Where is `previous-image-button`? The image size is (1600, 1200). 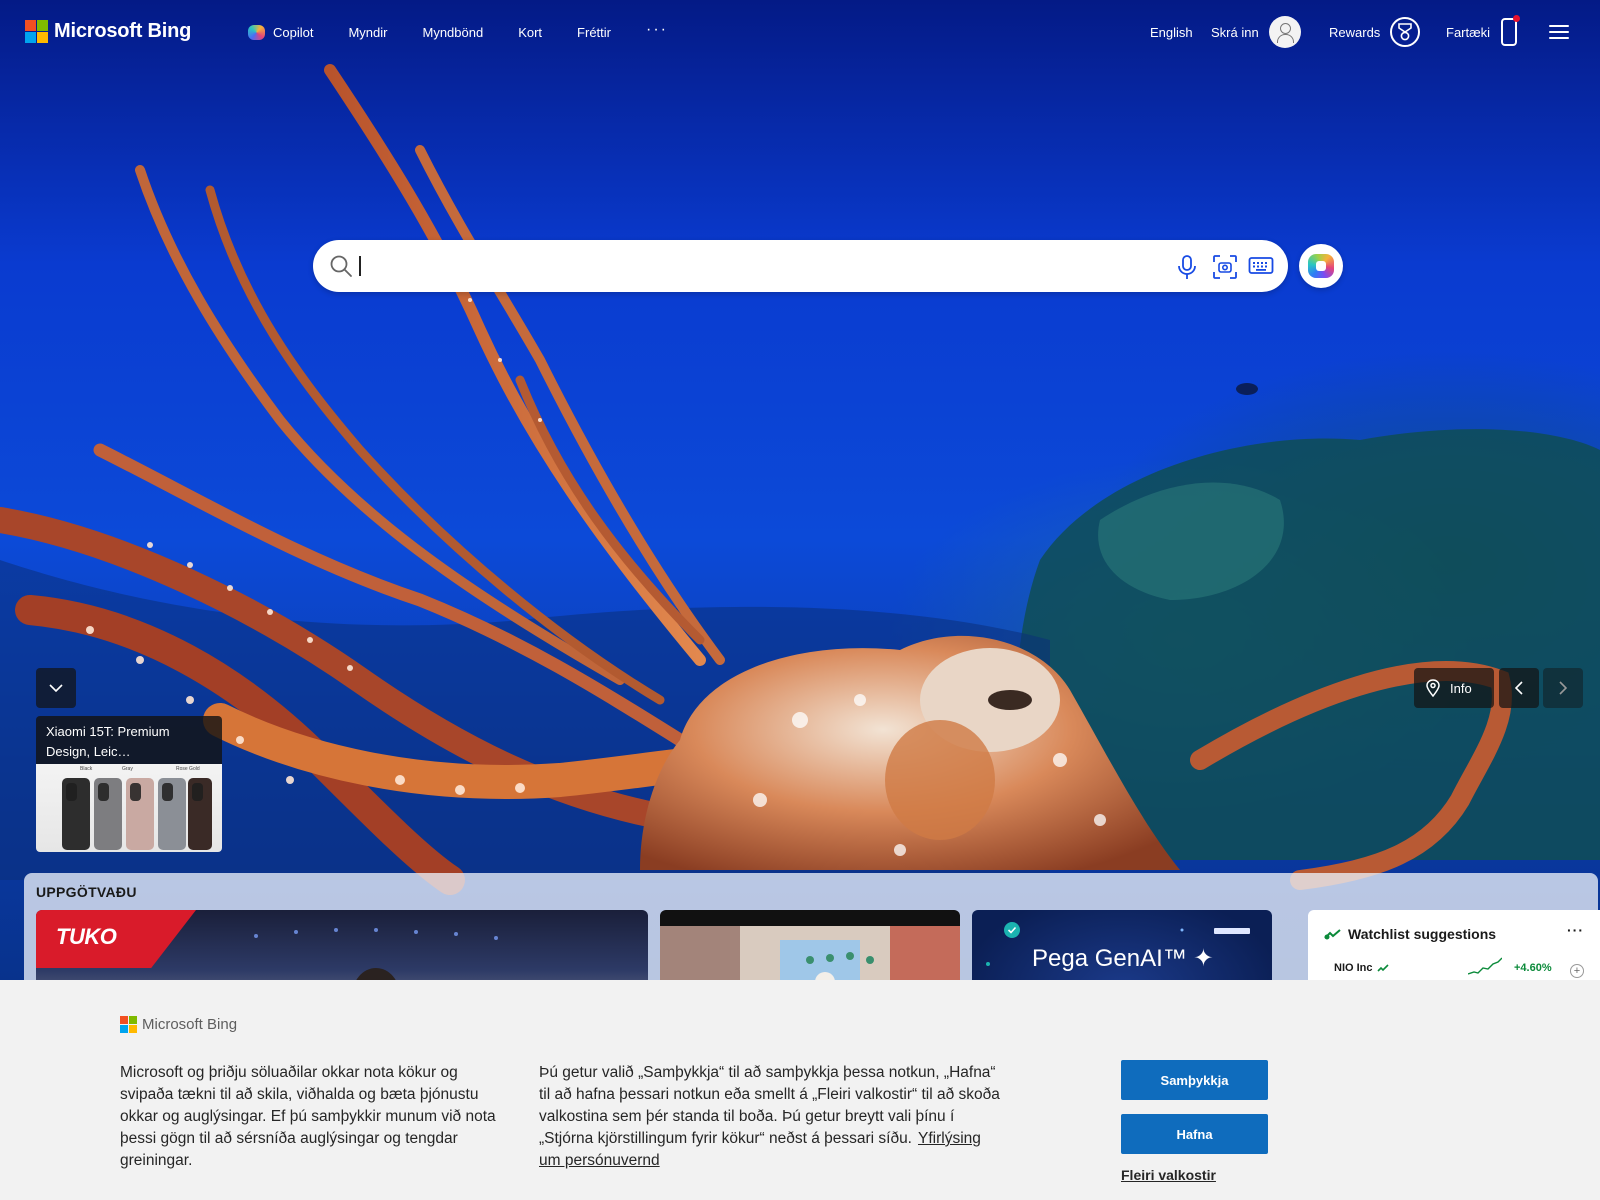
previous-image-button is located at coordinates (1519, 688).